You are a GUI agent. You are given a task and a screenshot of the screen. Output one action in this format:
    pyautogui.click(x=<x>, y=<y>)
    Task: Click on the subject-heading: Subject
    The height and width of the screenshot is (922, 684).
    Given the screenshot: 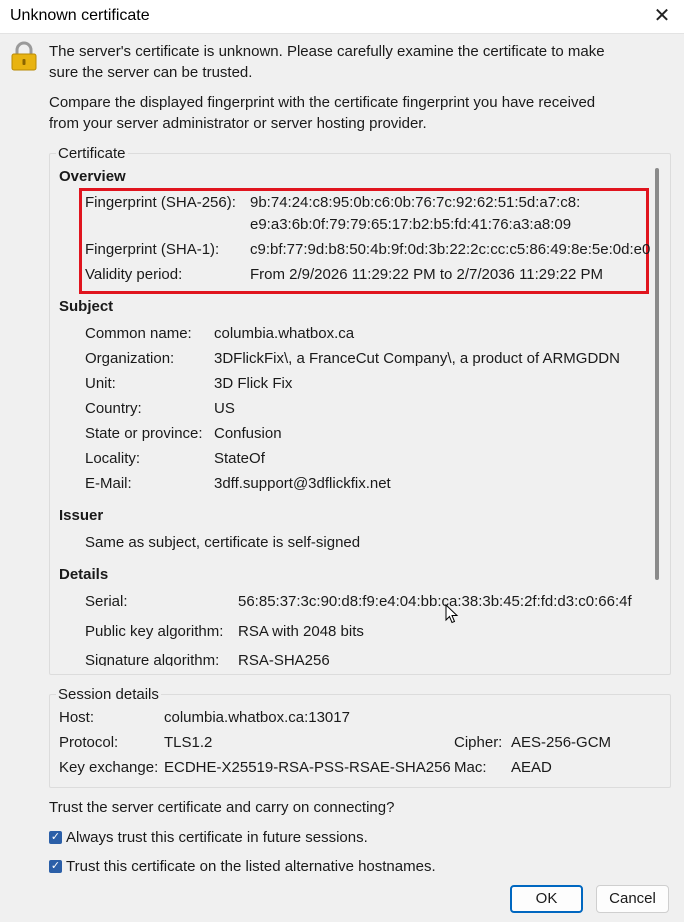 What is the action you would take?
    pyautogui.click(x=86, y=306)
    